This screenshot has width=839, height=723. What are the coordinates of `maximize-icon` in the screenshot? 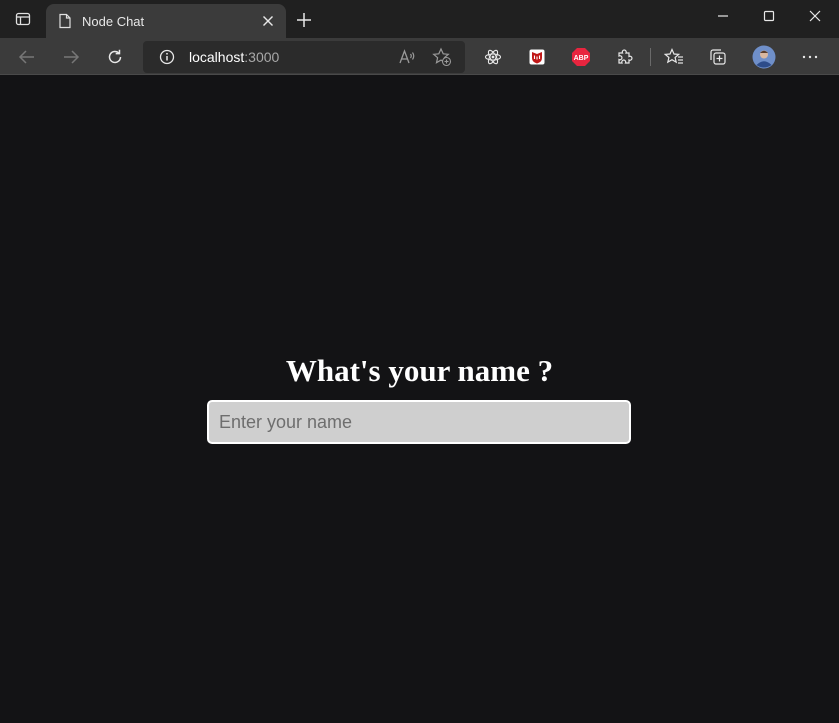 It's located at (769, 16).